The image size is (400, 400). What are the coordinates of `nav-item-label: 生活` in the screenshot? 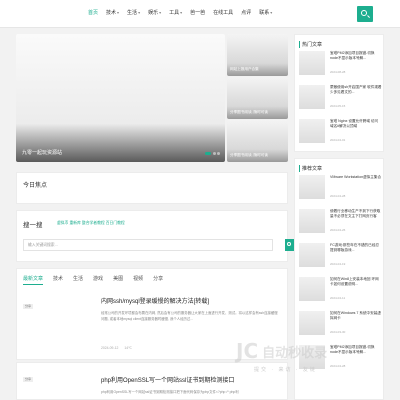 It's located at (132, 13).